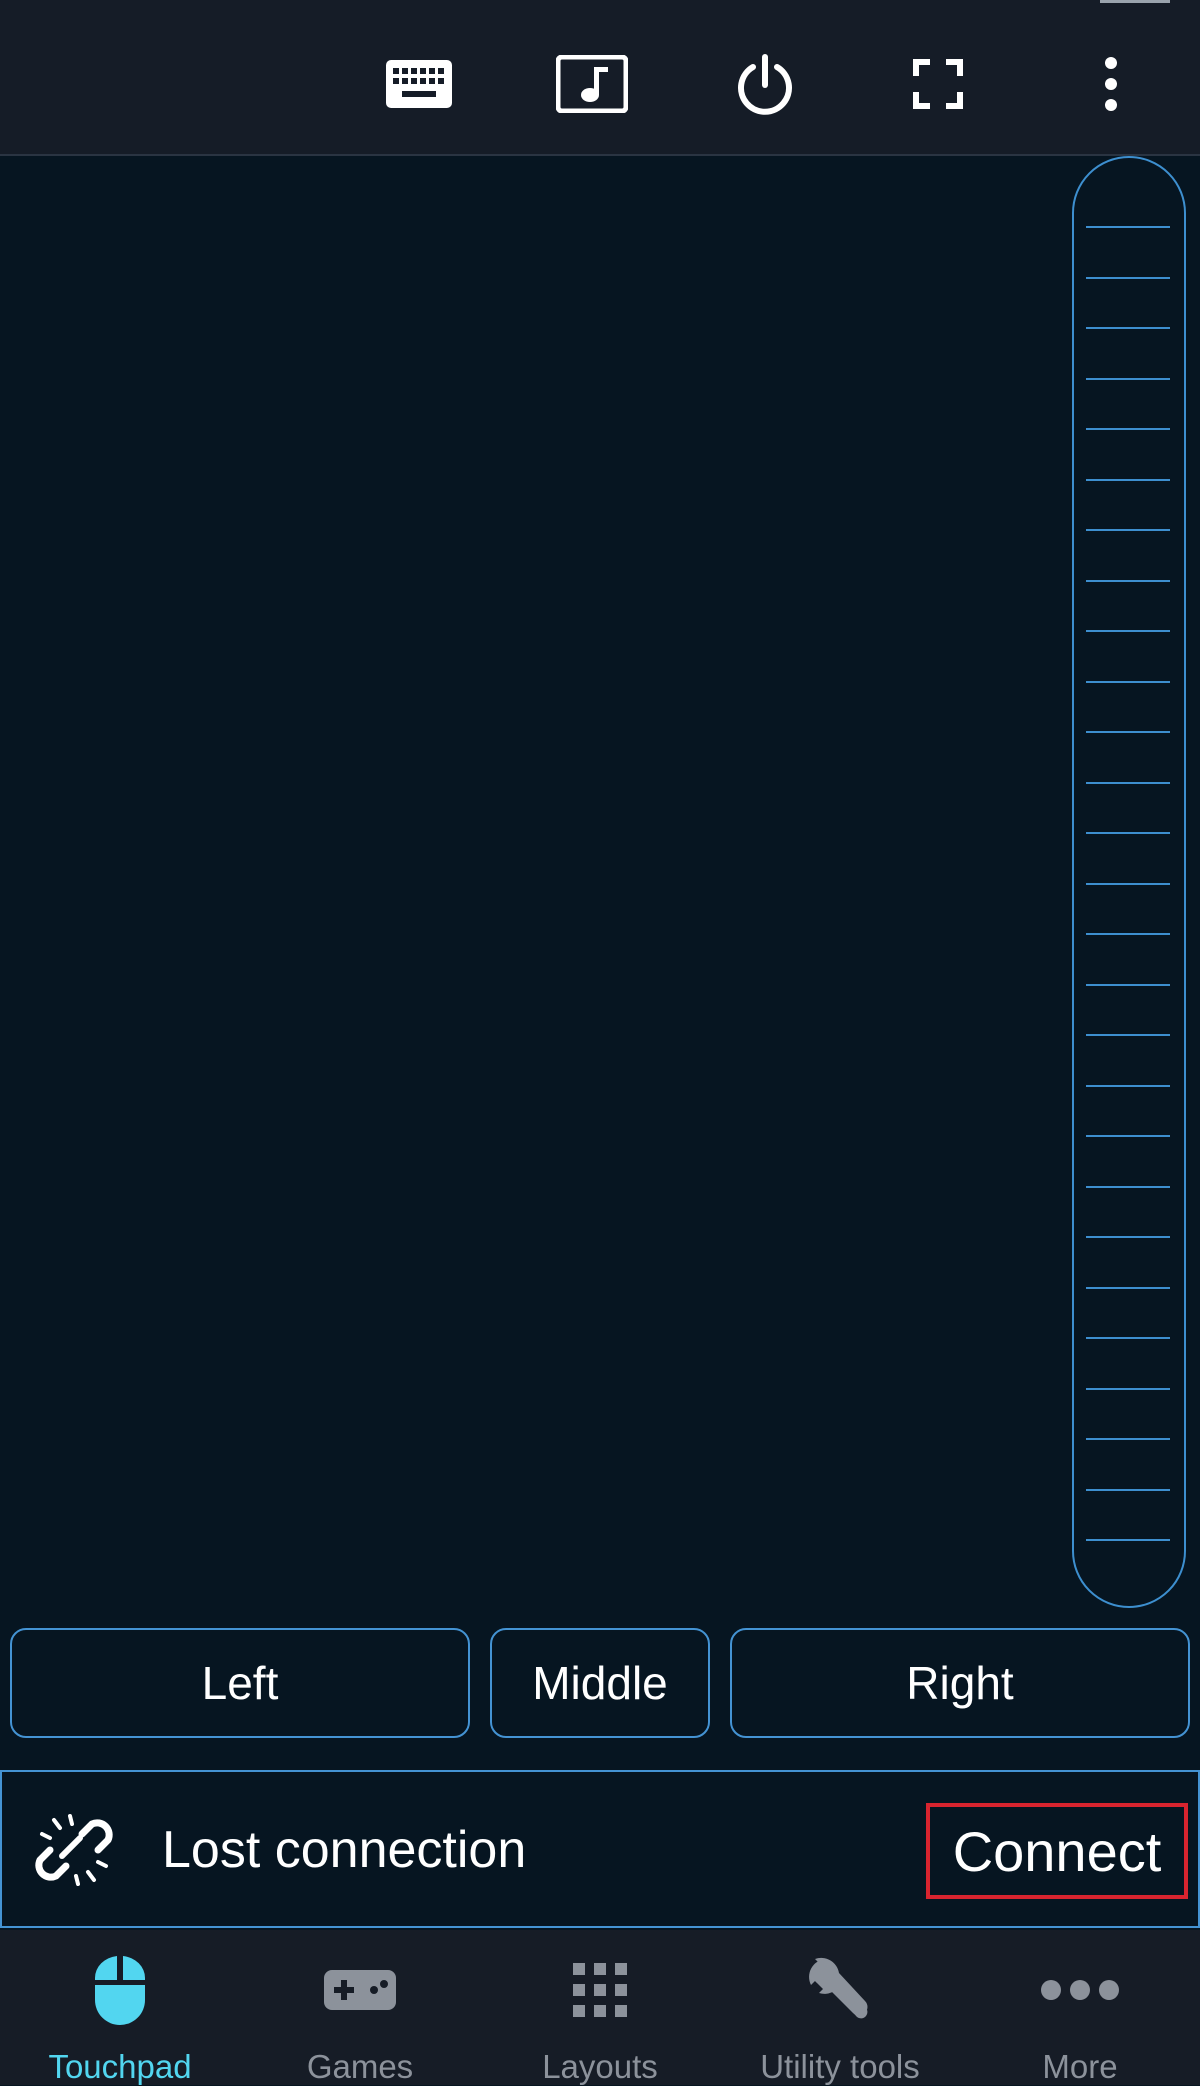  Describe the element at coordinates (120, 2066) in the screenshot. I see `nav-label: Touchpad` at that location.